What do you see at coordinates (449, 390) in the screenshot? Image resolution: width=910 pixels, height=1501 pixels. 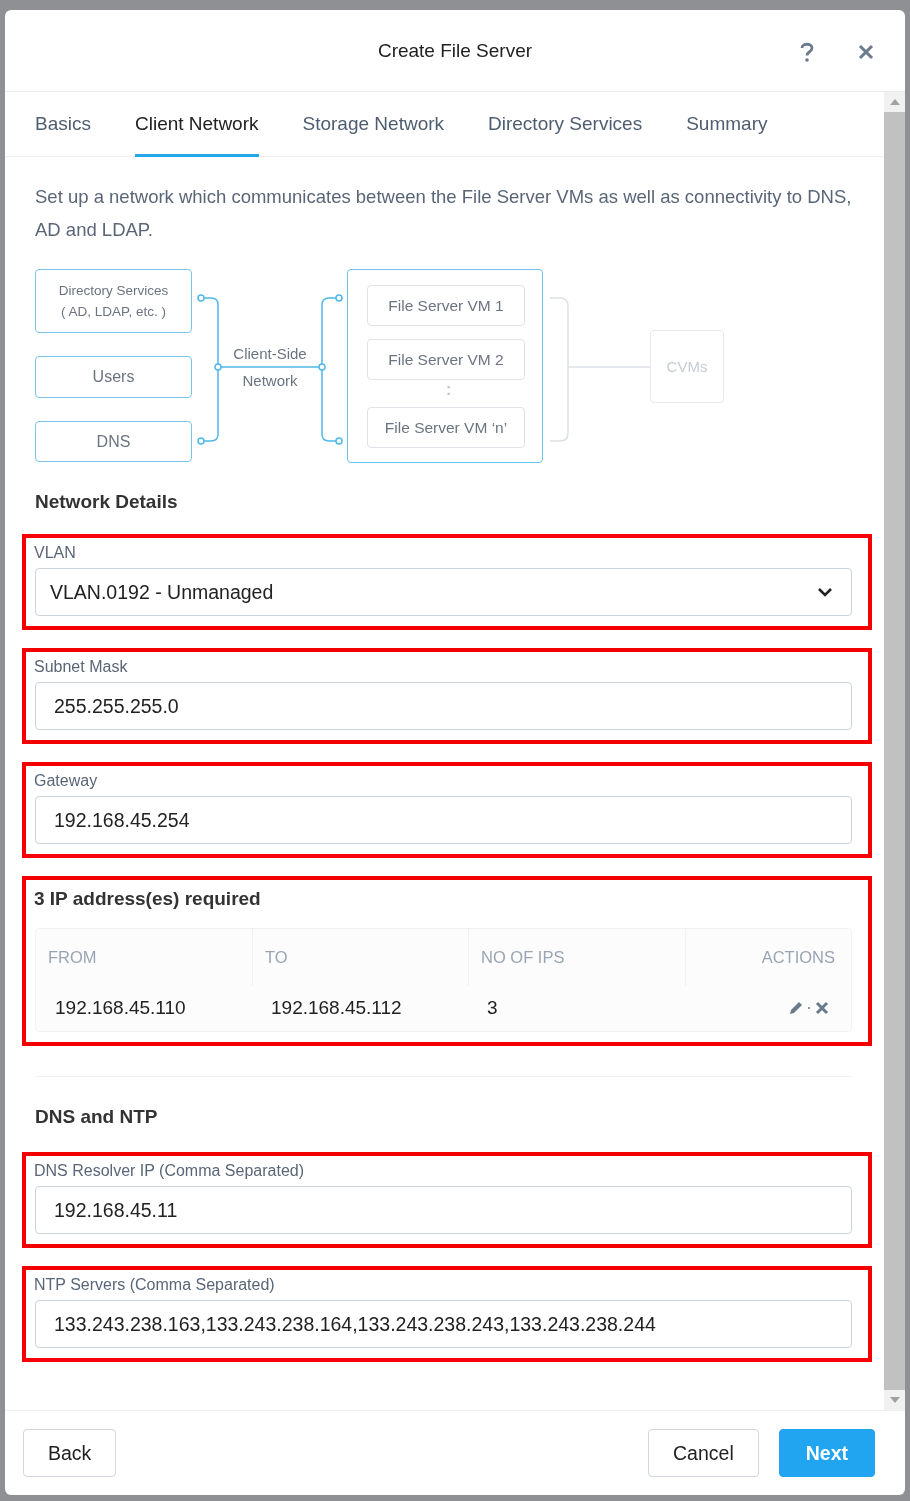 I see `ellipsis-mark: :` at bounding box center [449, 390].